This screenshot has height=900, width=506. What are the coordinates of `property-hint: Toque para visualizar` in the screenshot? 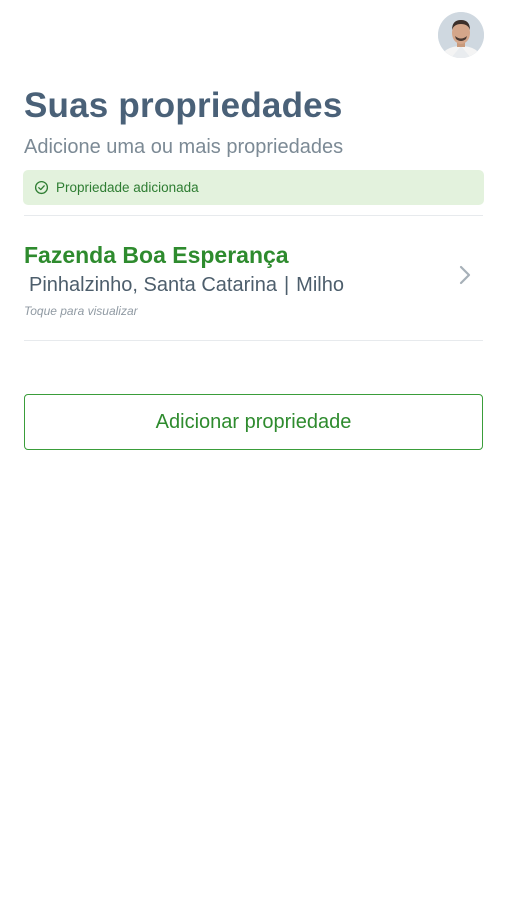 It's located at (81, 311).